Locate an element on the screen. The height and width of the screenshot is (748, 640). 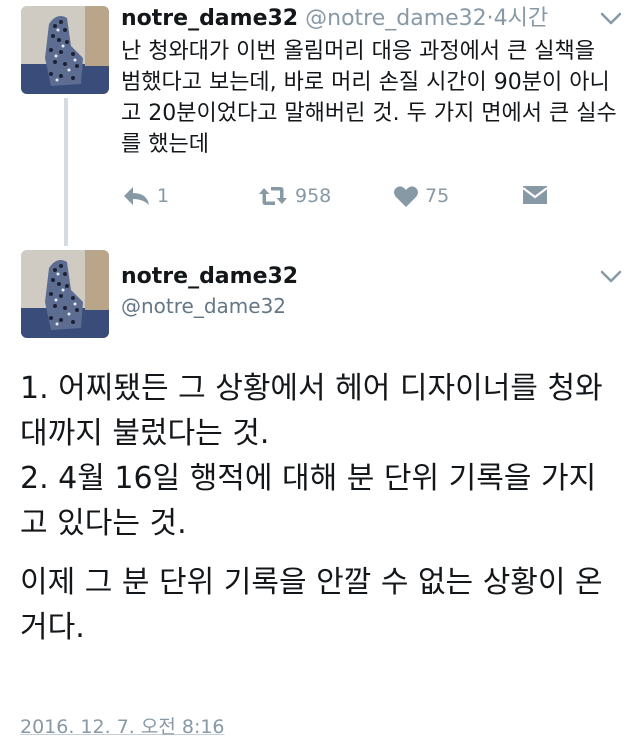
heart-icon is located at coordinates (406, 196).